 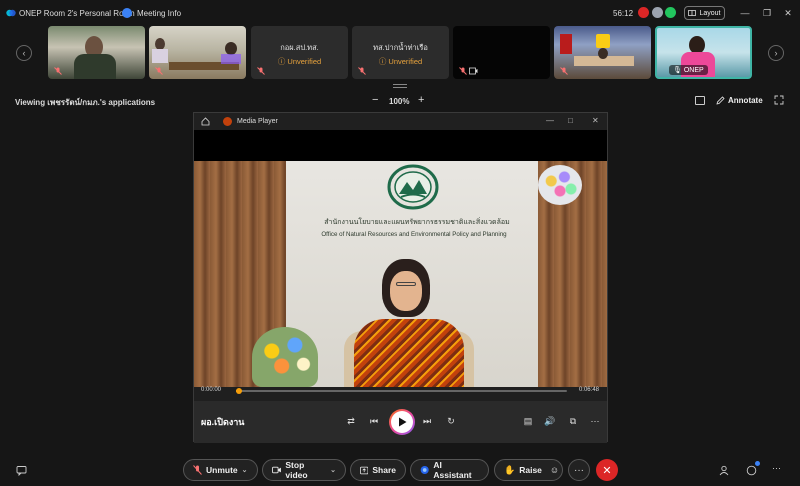 I want to click on ai-assistant-button: AI Assistant, so click(x=449, y=470).